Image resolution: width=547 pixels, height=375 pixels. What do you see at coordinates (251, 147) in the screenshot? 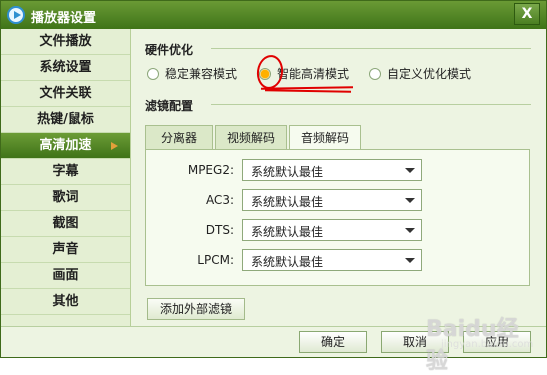
I see `tab-video-decoder: 视频解码器` at bounding box center [251, 147].